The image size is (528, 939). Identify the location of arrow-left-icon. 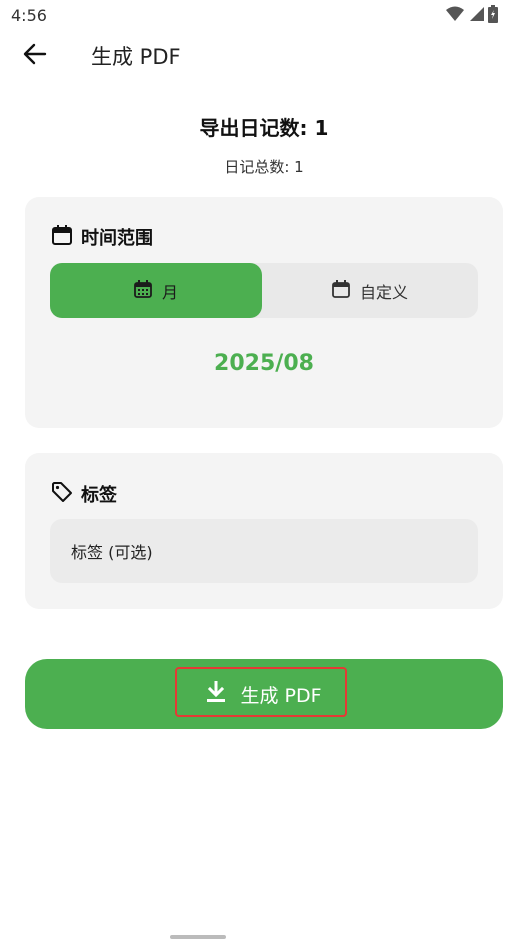
(35, 56).